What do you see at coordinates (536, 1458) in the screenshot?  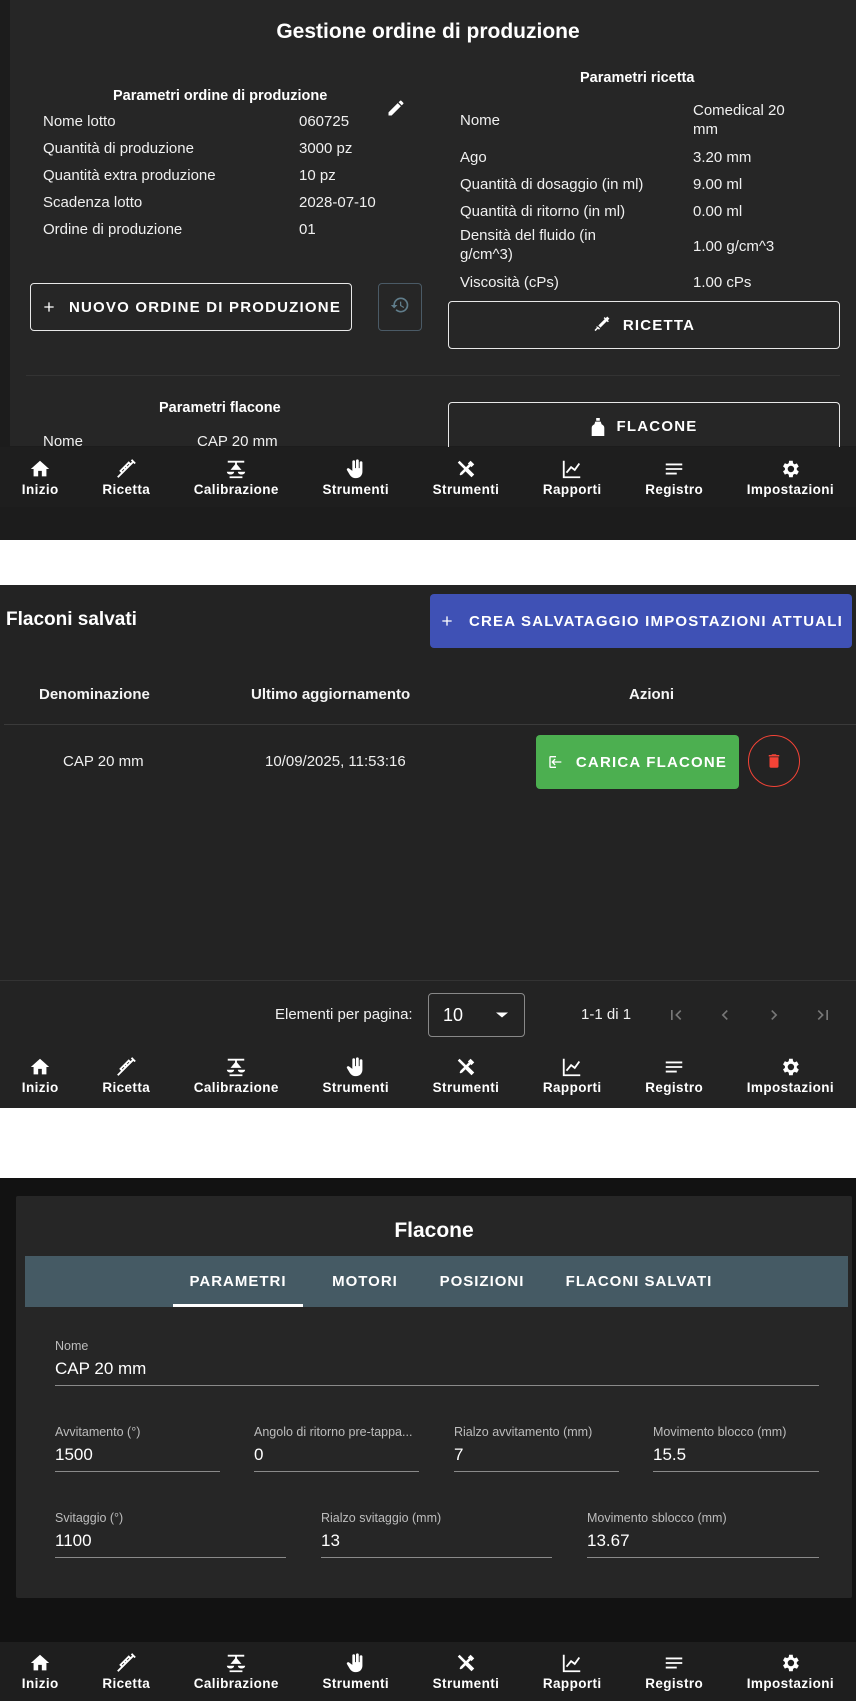 I see `field-value: 7` at bounding box center [536, 1458].